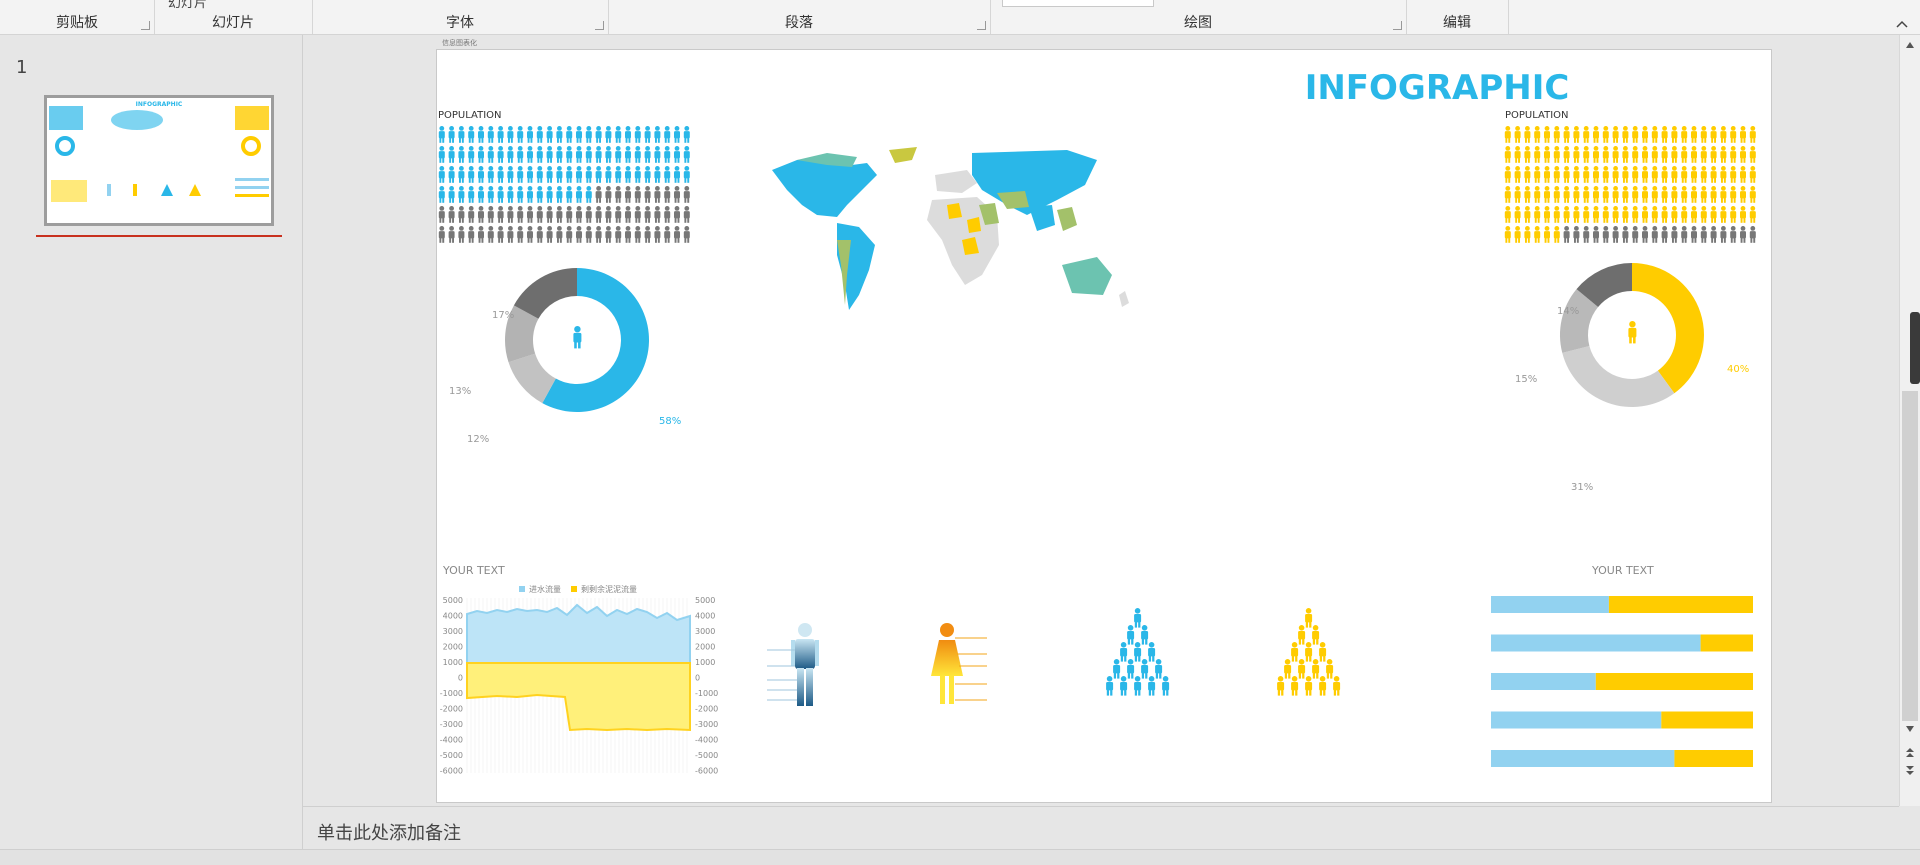  What do you see at coordinates (1902, 24) in the screenshot?
I see `collapse-ribbon-icon` at bounding box center [1902, 24].